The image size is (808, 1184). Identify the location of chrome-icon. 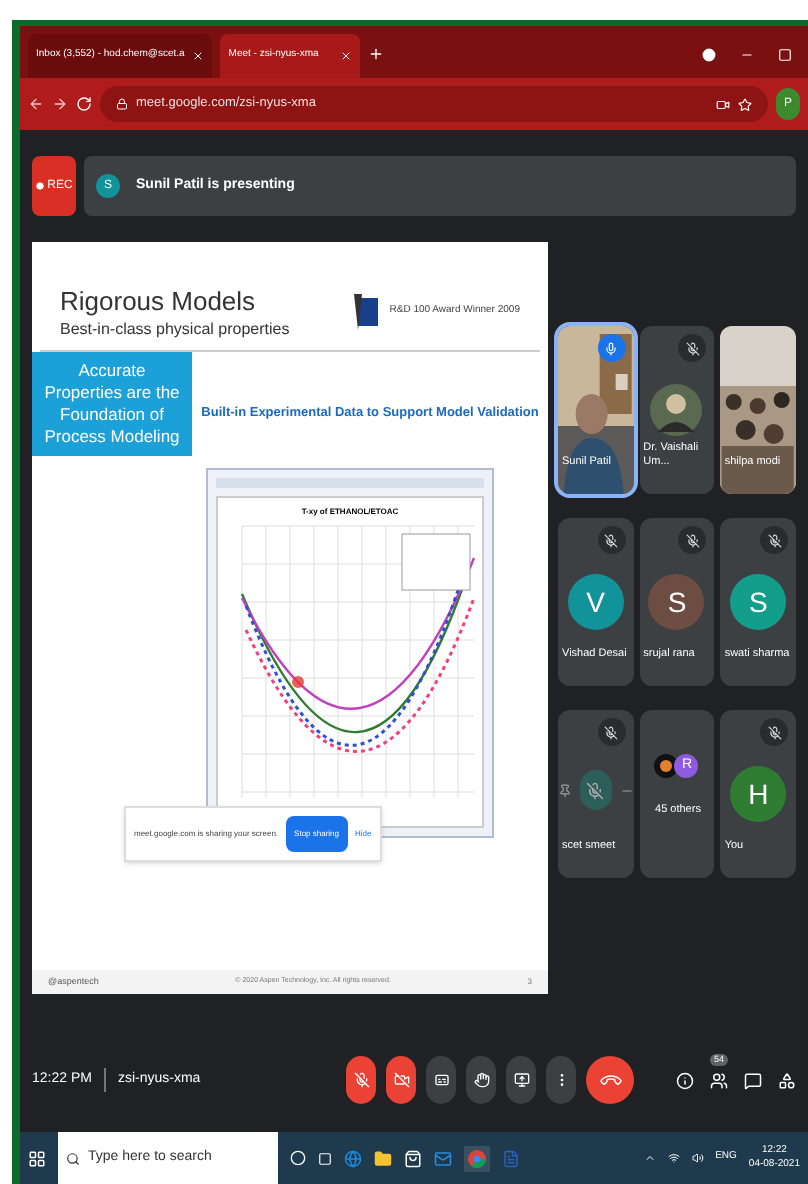
(477, 1158).